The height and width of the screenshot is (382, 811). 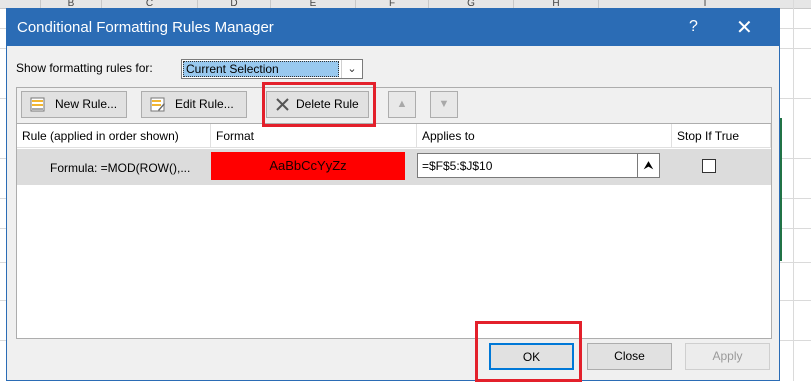 What do you see at coordinates (351, 69) in the screenshot?
I see `chevron-down-icon: ⌄` at bounding box center [351, 69].